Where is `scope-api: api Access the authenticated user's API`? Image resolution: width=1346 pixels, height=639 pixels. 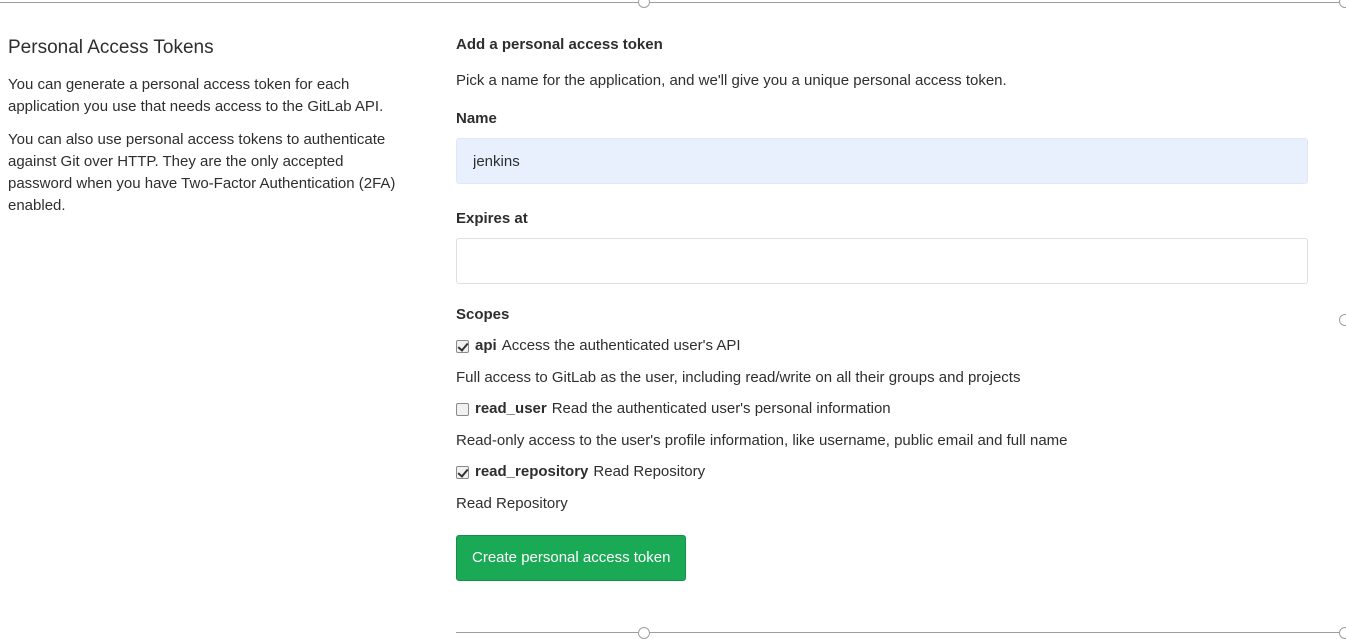 scope-api: api Access the authenticated user's API is located at coordinates (882, 346).